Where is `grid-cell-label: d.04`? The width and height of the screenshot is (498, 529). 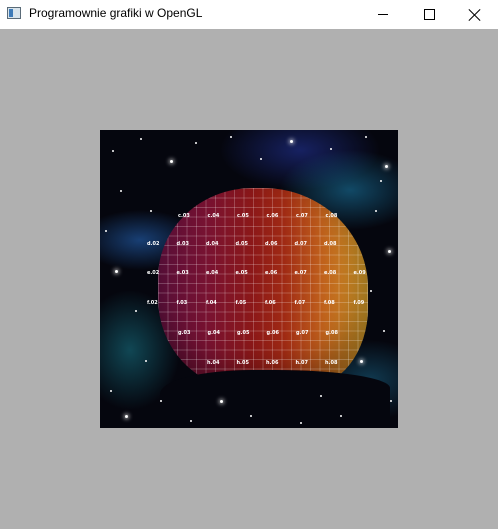
grid-cell-label: d.04 is located at coordinates (212, 244).